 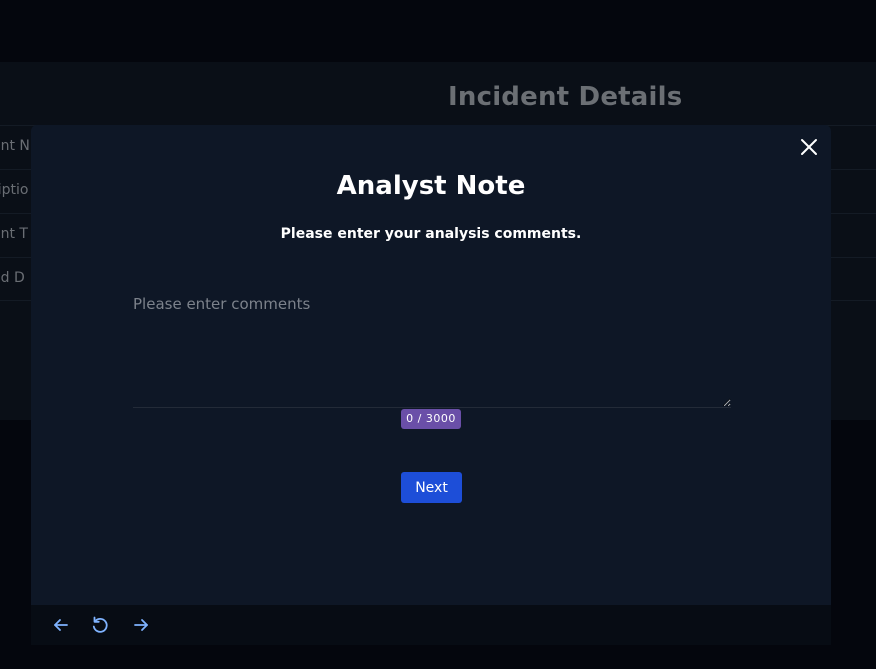 I want to click on incident-details-title: Incident Details, so click(x=565, y=97).